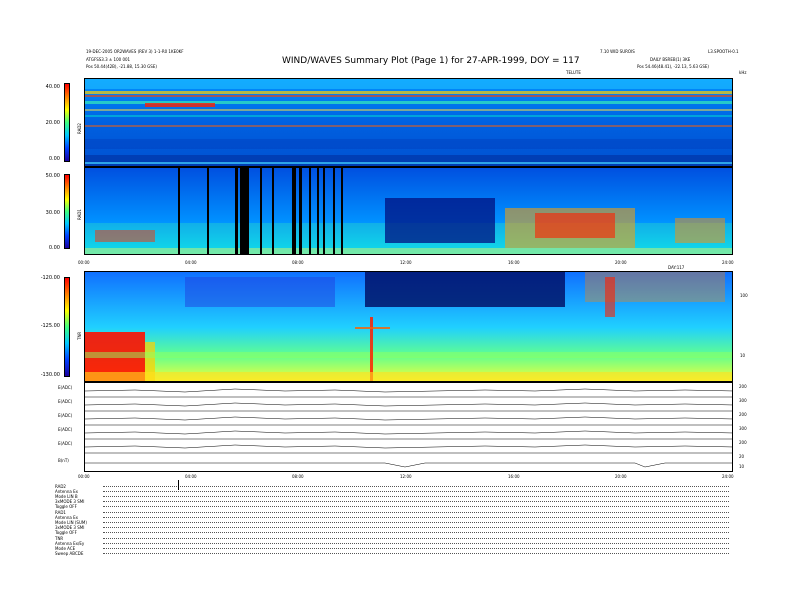  Describe the element at coordinates (84, 262) in the screenshot. I see `time-axis1-tick: 00:00` at that location.